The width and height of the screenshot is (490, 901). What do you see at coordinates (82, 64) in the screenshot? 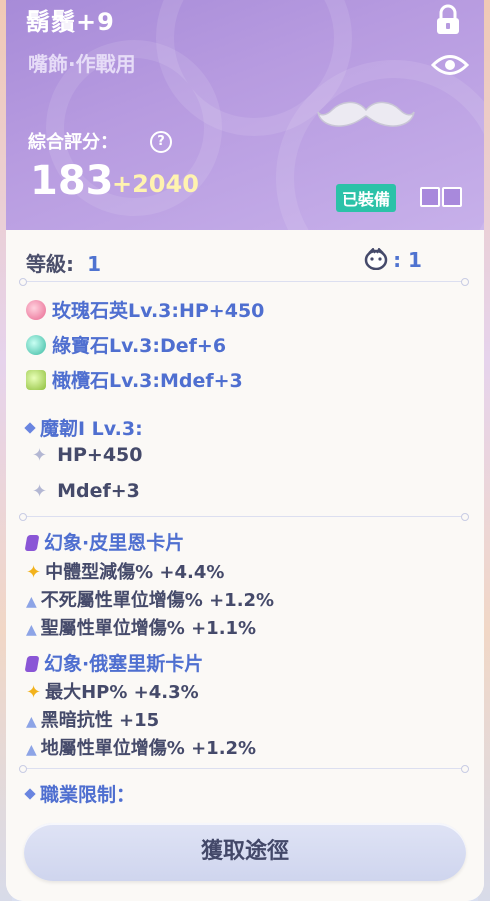
I see `item-type: 嘴飾·作戰用` at bounding box center [82, 64].